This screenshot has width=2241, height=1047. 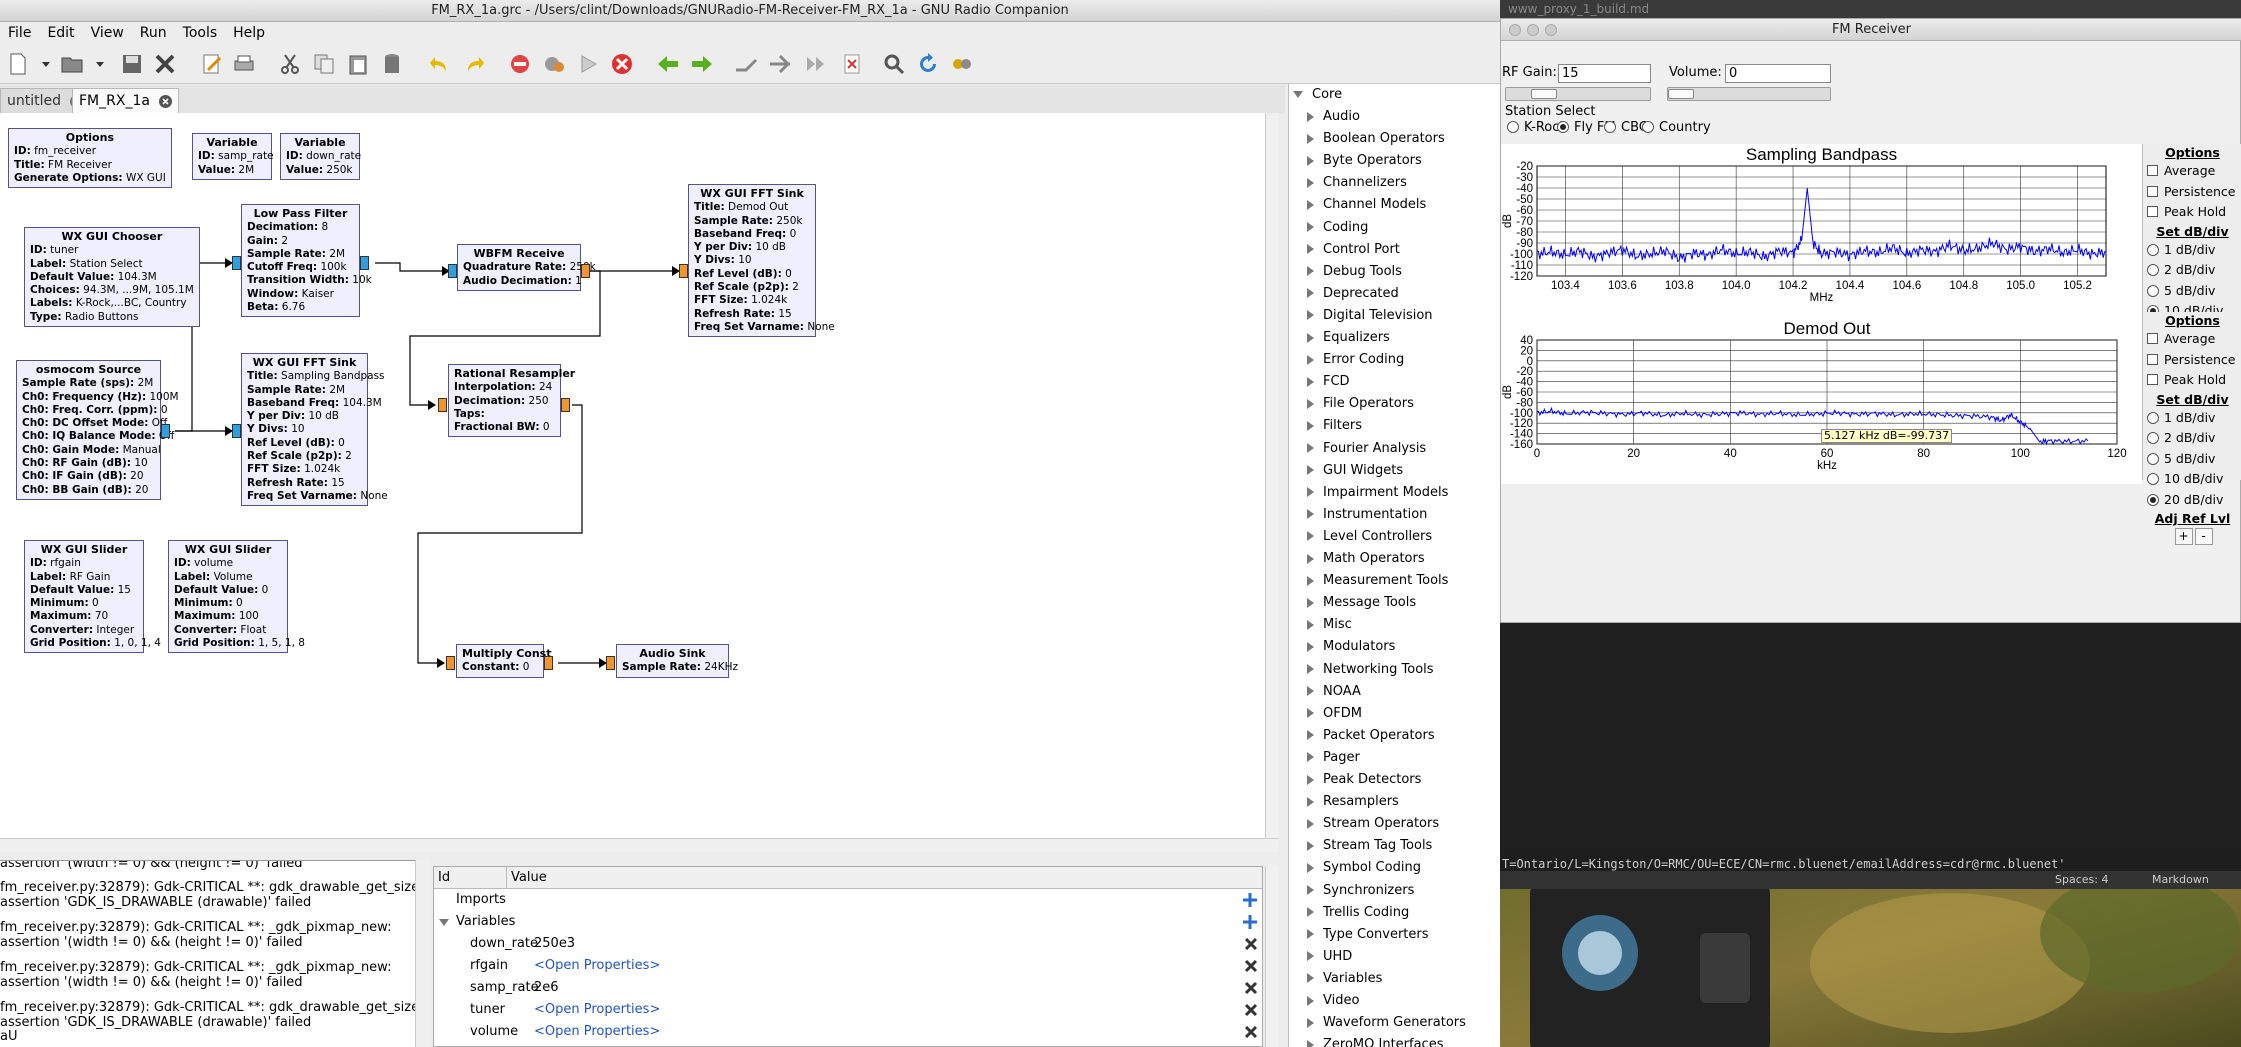 I want to click on tree-item-stream-tag-tools: Stream Tag Tools, so click(x=1369, y=846).